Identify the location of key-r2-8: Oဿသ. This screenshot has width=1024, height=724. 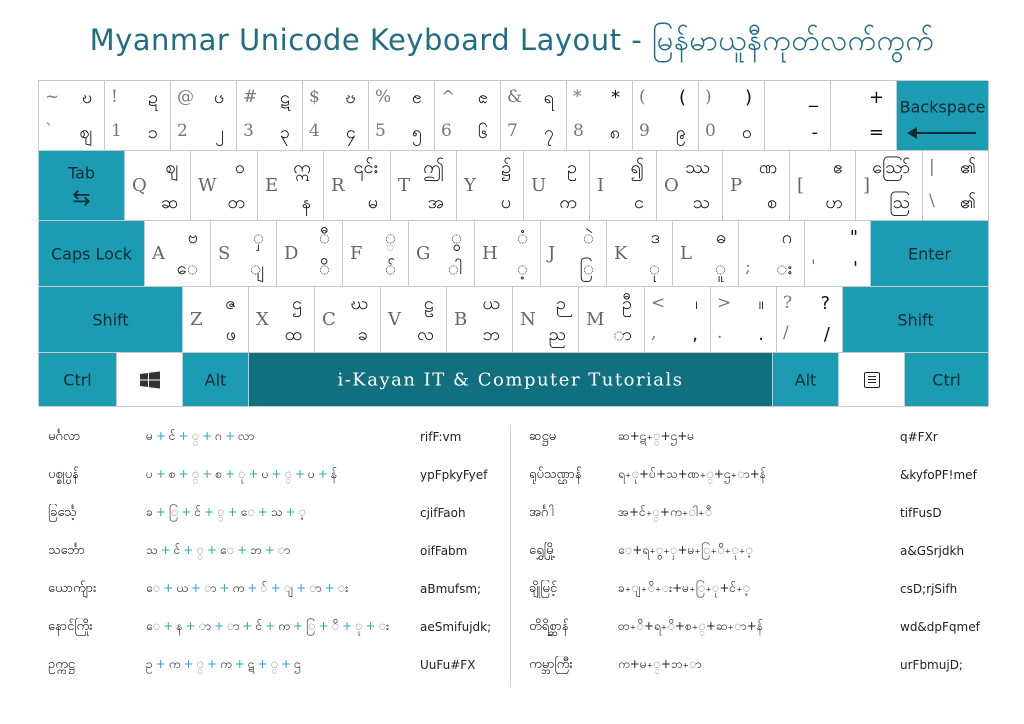
(690, 186).